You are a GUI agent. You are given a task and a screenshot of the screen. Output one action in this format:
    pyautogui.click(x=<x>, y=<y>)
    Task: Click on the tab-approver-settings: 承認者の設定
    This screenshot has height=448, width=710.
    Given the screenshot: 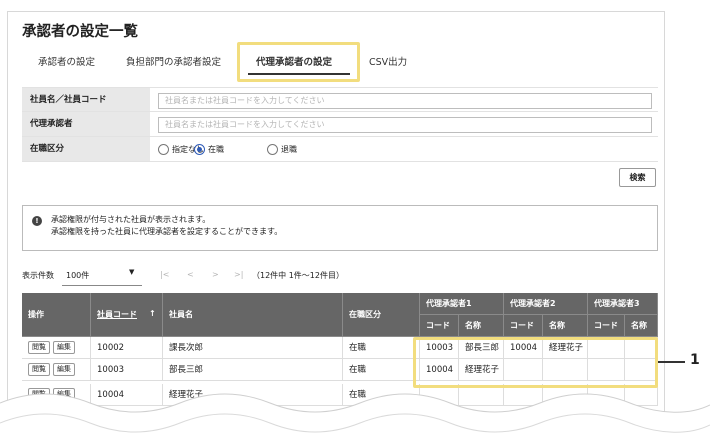 What is the action you would take?
    pyautogui.click(x=66, y=61)
    